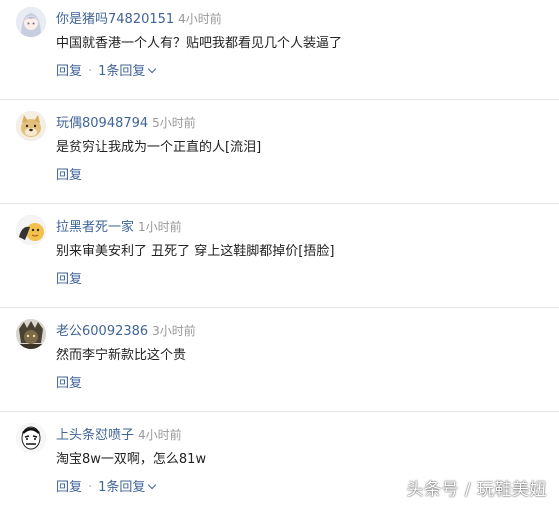 The height and width of the screenshot is (520, 559). I want to click on comment-text: 然而李宁新款比这个贵, so click(121, 355).